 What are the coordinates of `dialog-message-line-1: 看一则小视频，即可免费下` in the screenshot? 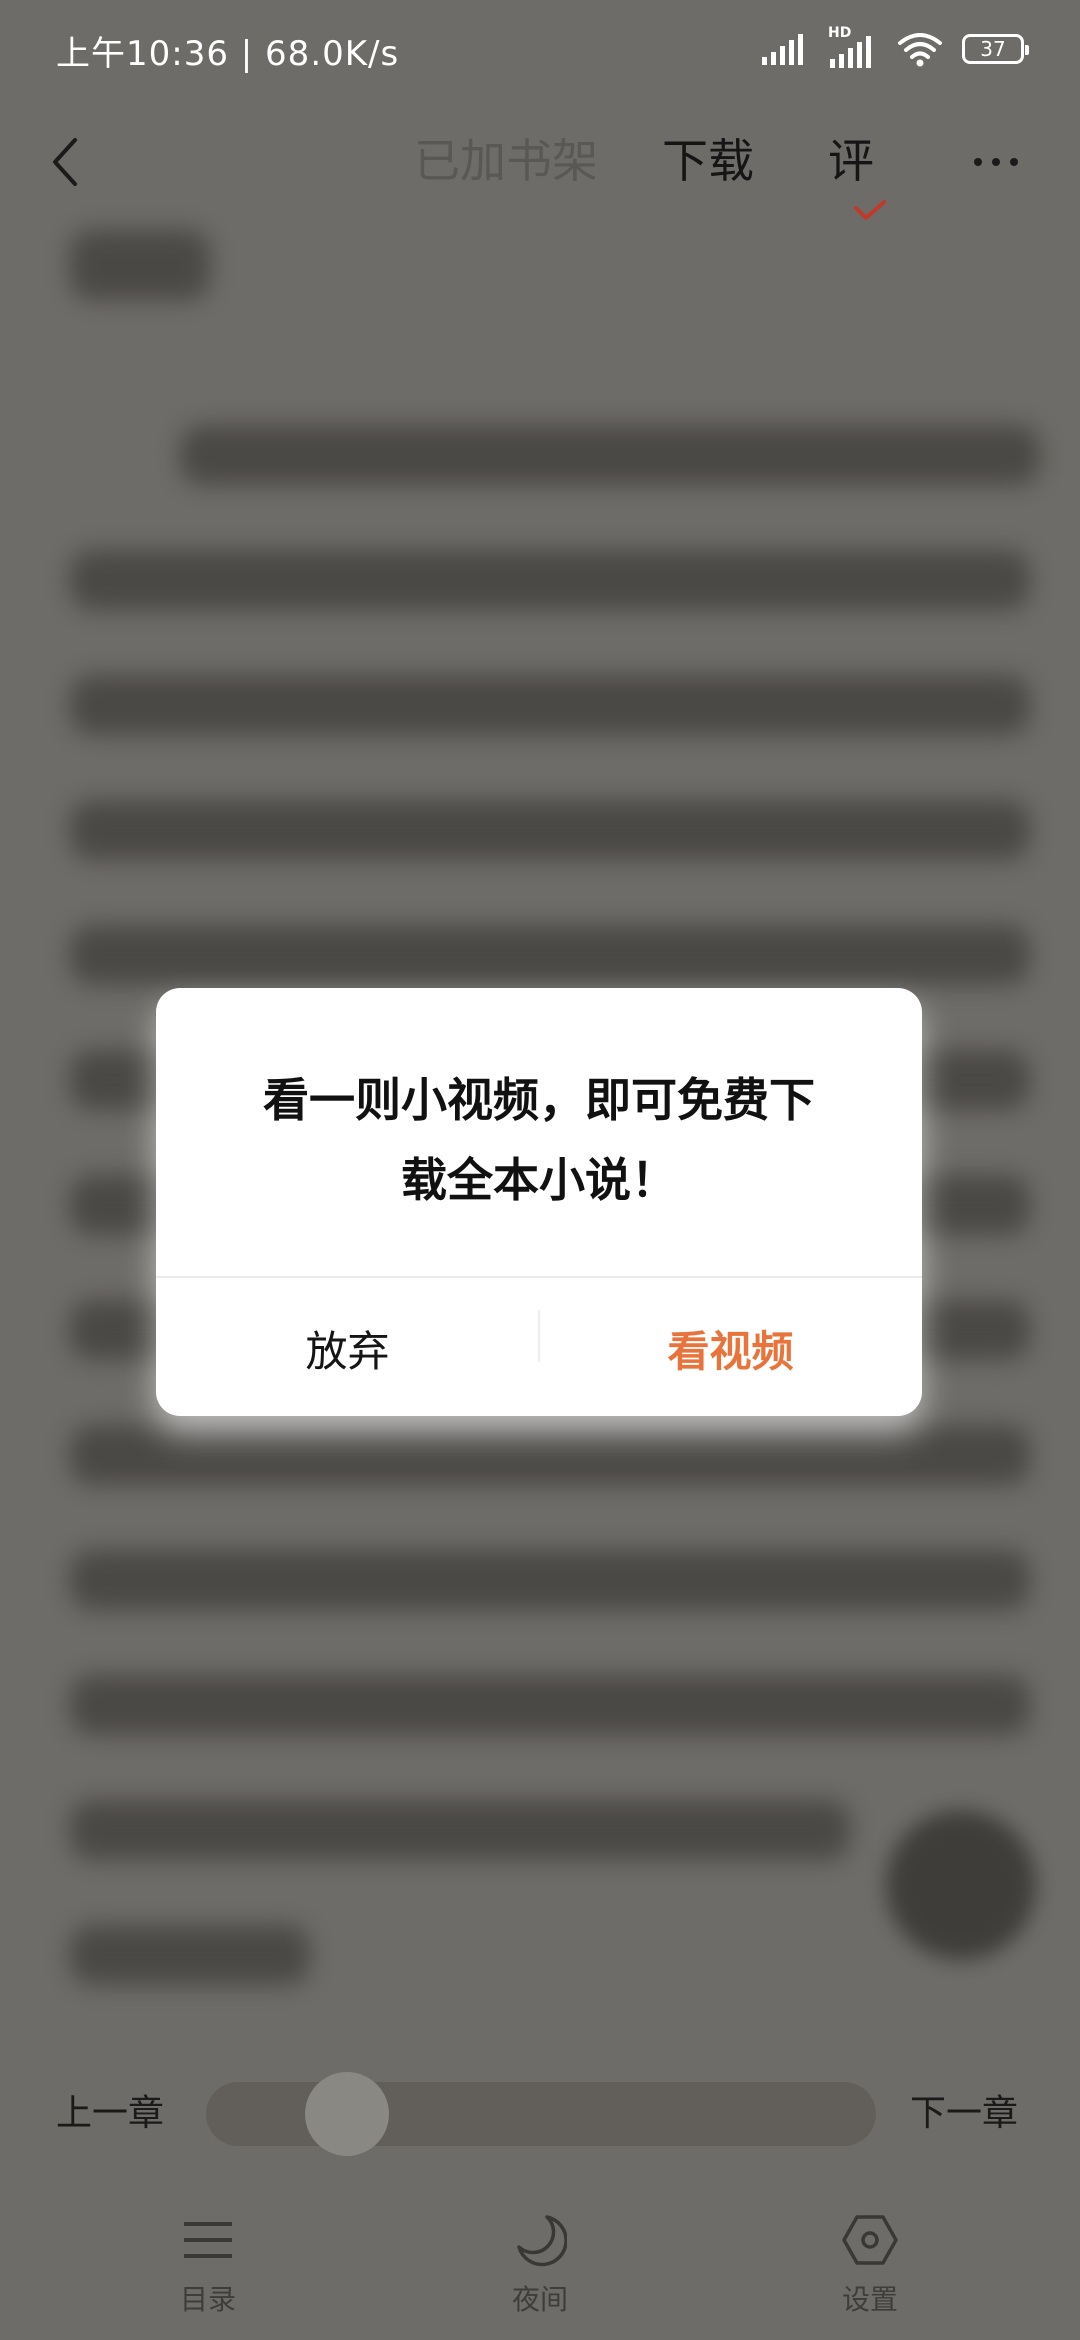 It's located at (539, 1100).